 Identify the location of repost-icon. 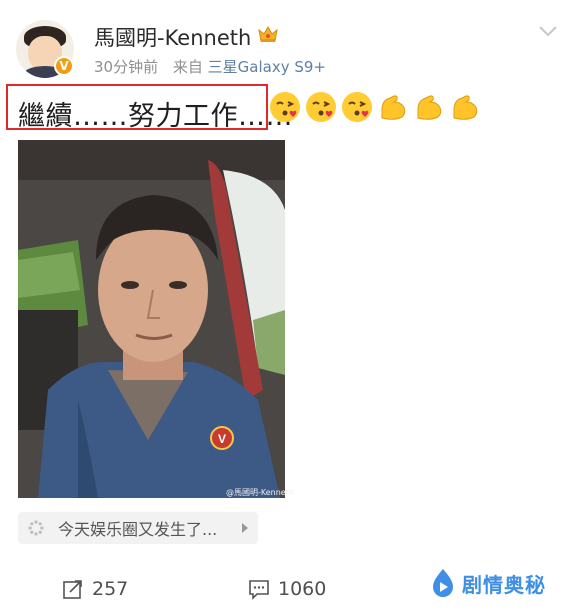
(72, 589).